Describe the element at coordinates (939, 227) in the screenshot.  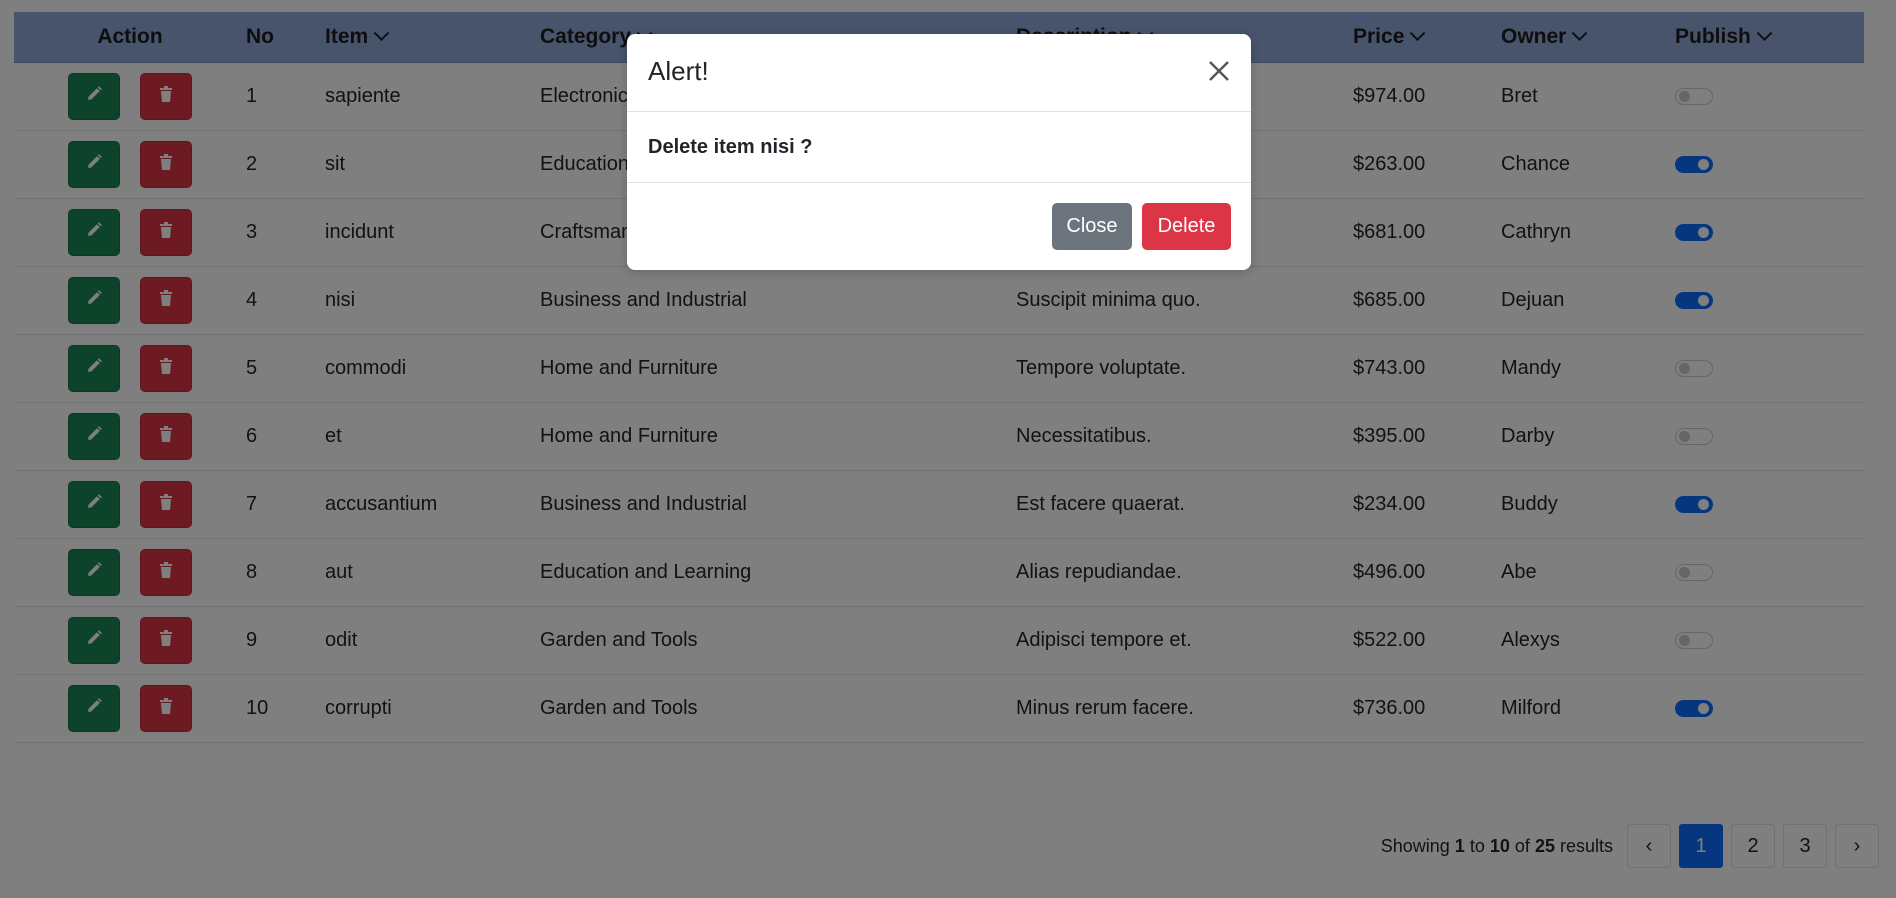
I see `modal-footer: Close Delete` at that location.